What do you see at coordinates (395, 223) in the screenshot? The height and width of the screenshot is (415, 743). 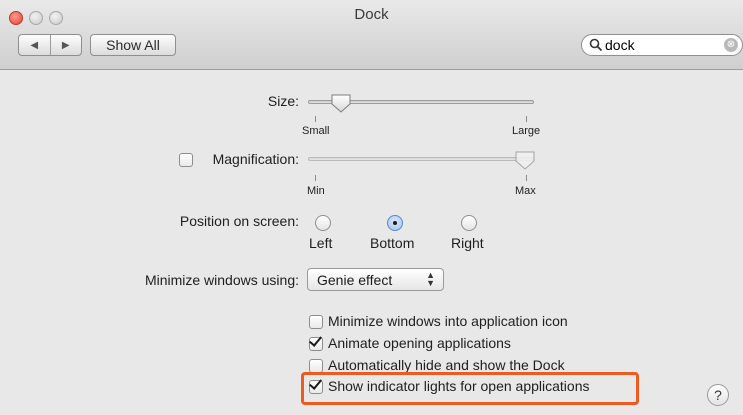 I see `position-bottom-radio` at bounding box center [395, 223].